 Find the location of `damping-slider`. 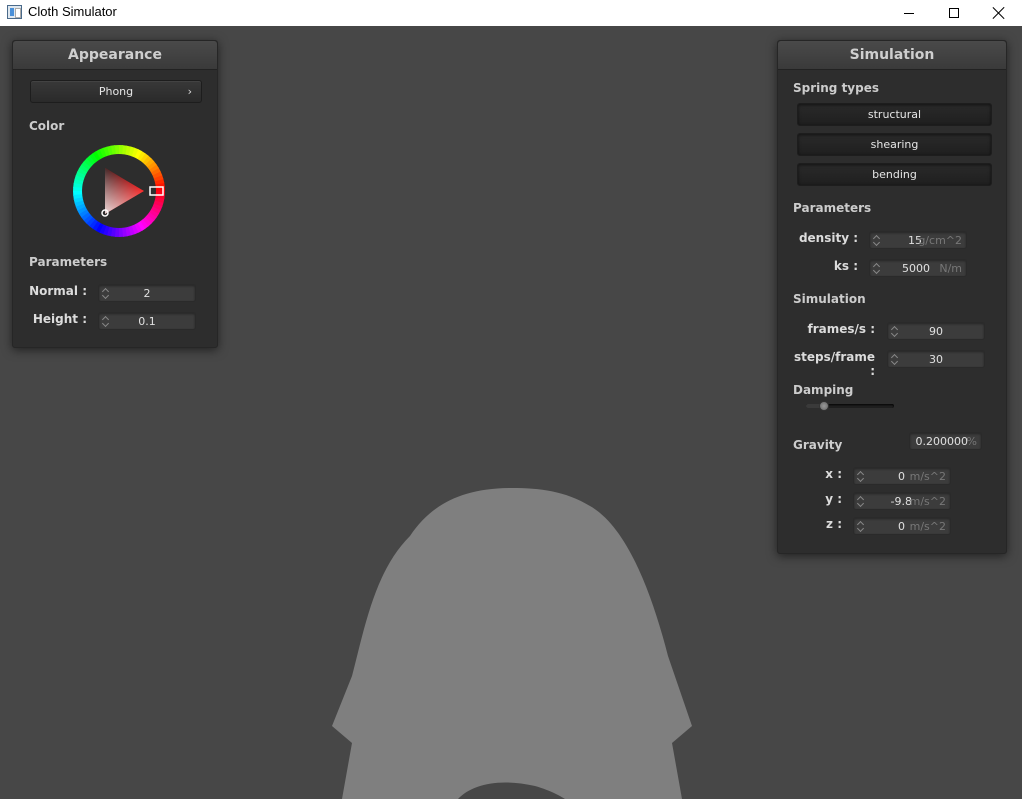

damping-slider is located at coordinates (850, 406).